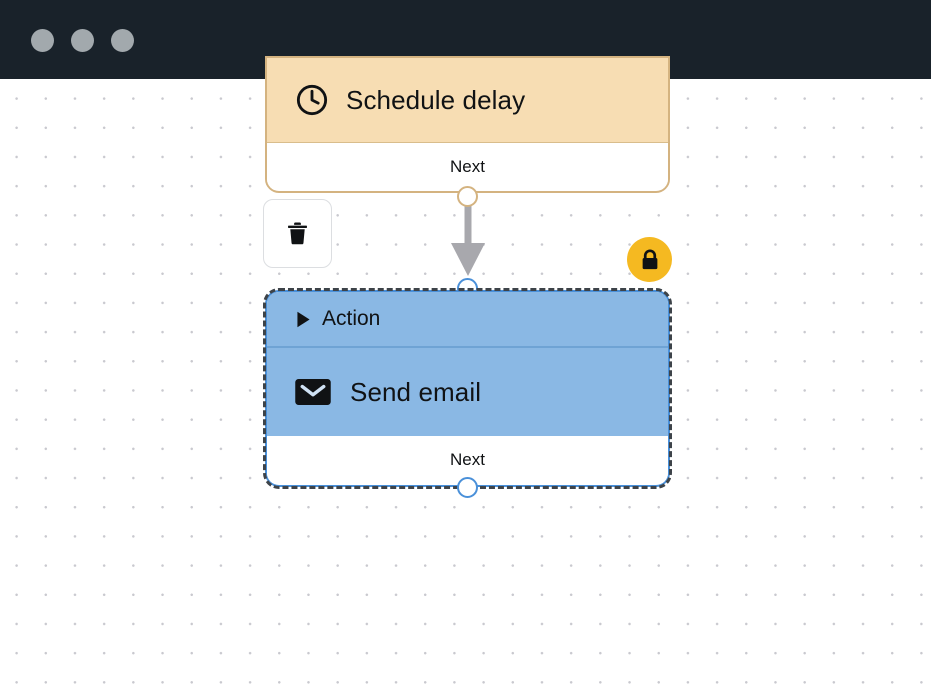  Describe the element at coordinates (303, 319) in the screenshot. I see `triangle-right-icon` at that location.